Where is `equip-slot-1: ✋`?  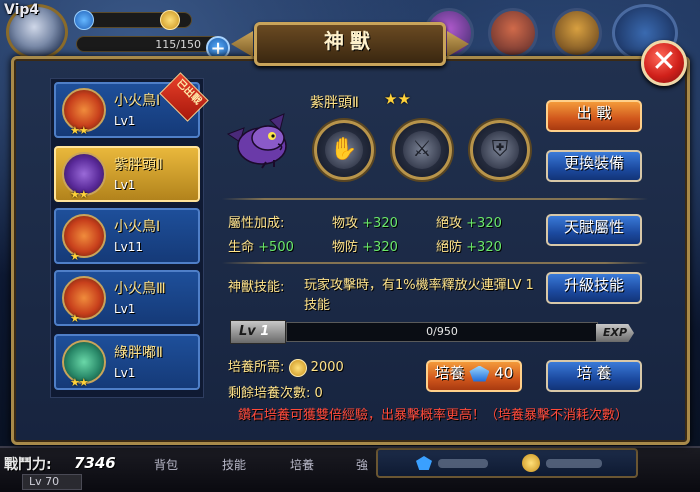
equip-slot-1: ✋ is located at coordinates (344, 150).